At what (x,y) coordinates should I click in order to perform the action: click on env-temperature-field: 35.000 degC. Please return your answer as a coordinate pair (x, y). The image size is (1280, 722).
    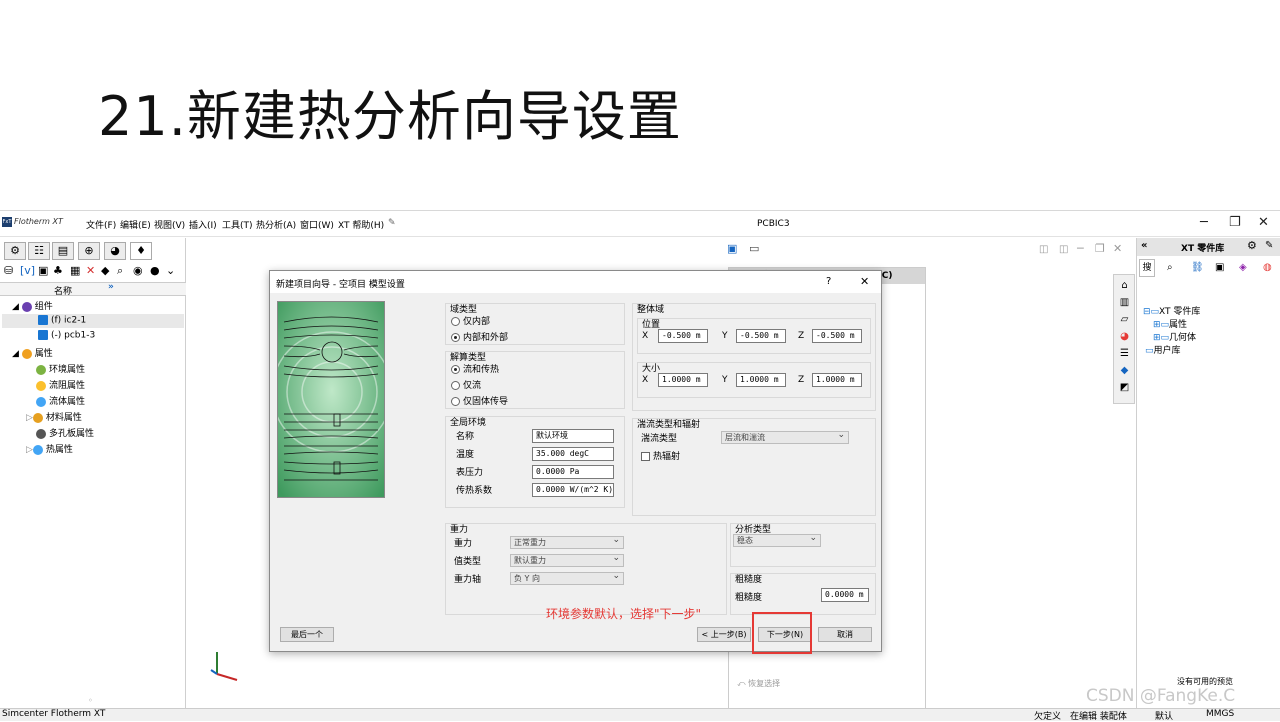
    Looking at the image, I should click on (573, 454).